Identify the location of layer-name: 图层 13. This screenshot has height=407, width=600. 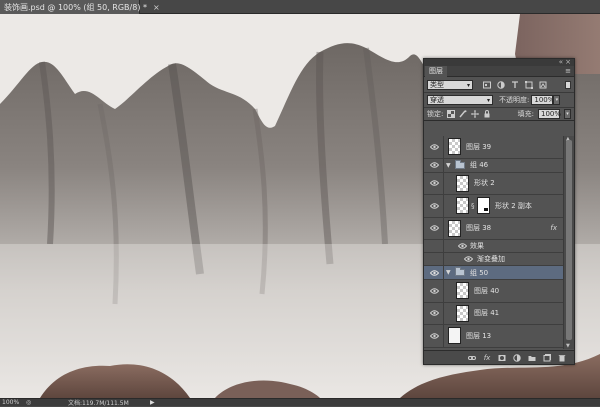
(479, 335).